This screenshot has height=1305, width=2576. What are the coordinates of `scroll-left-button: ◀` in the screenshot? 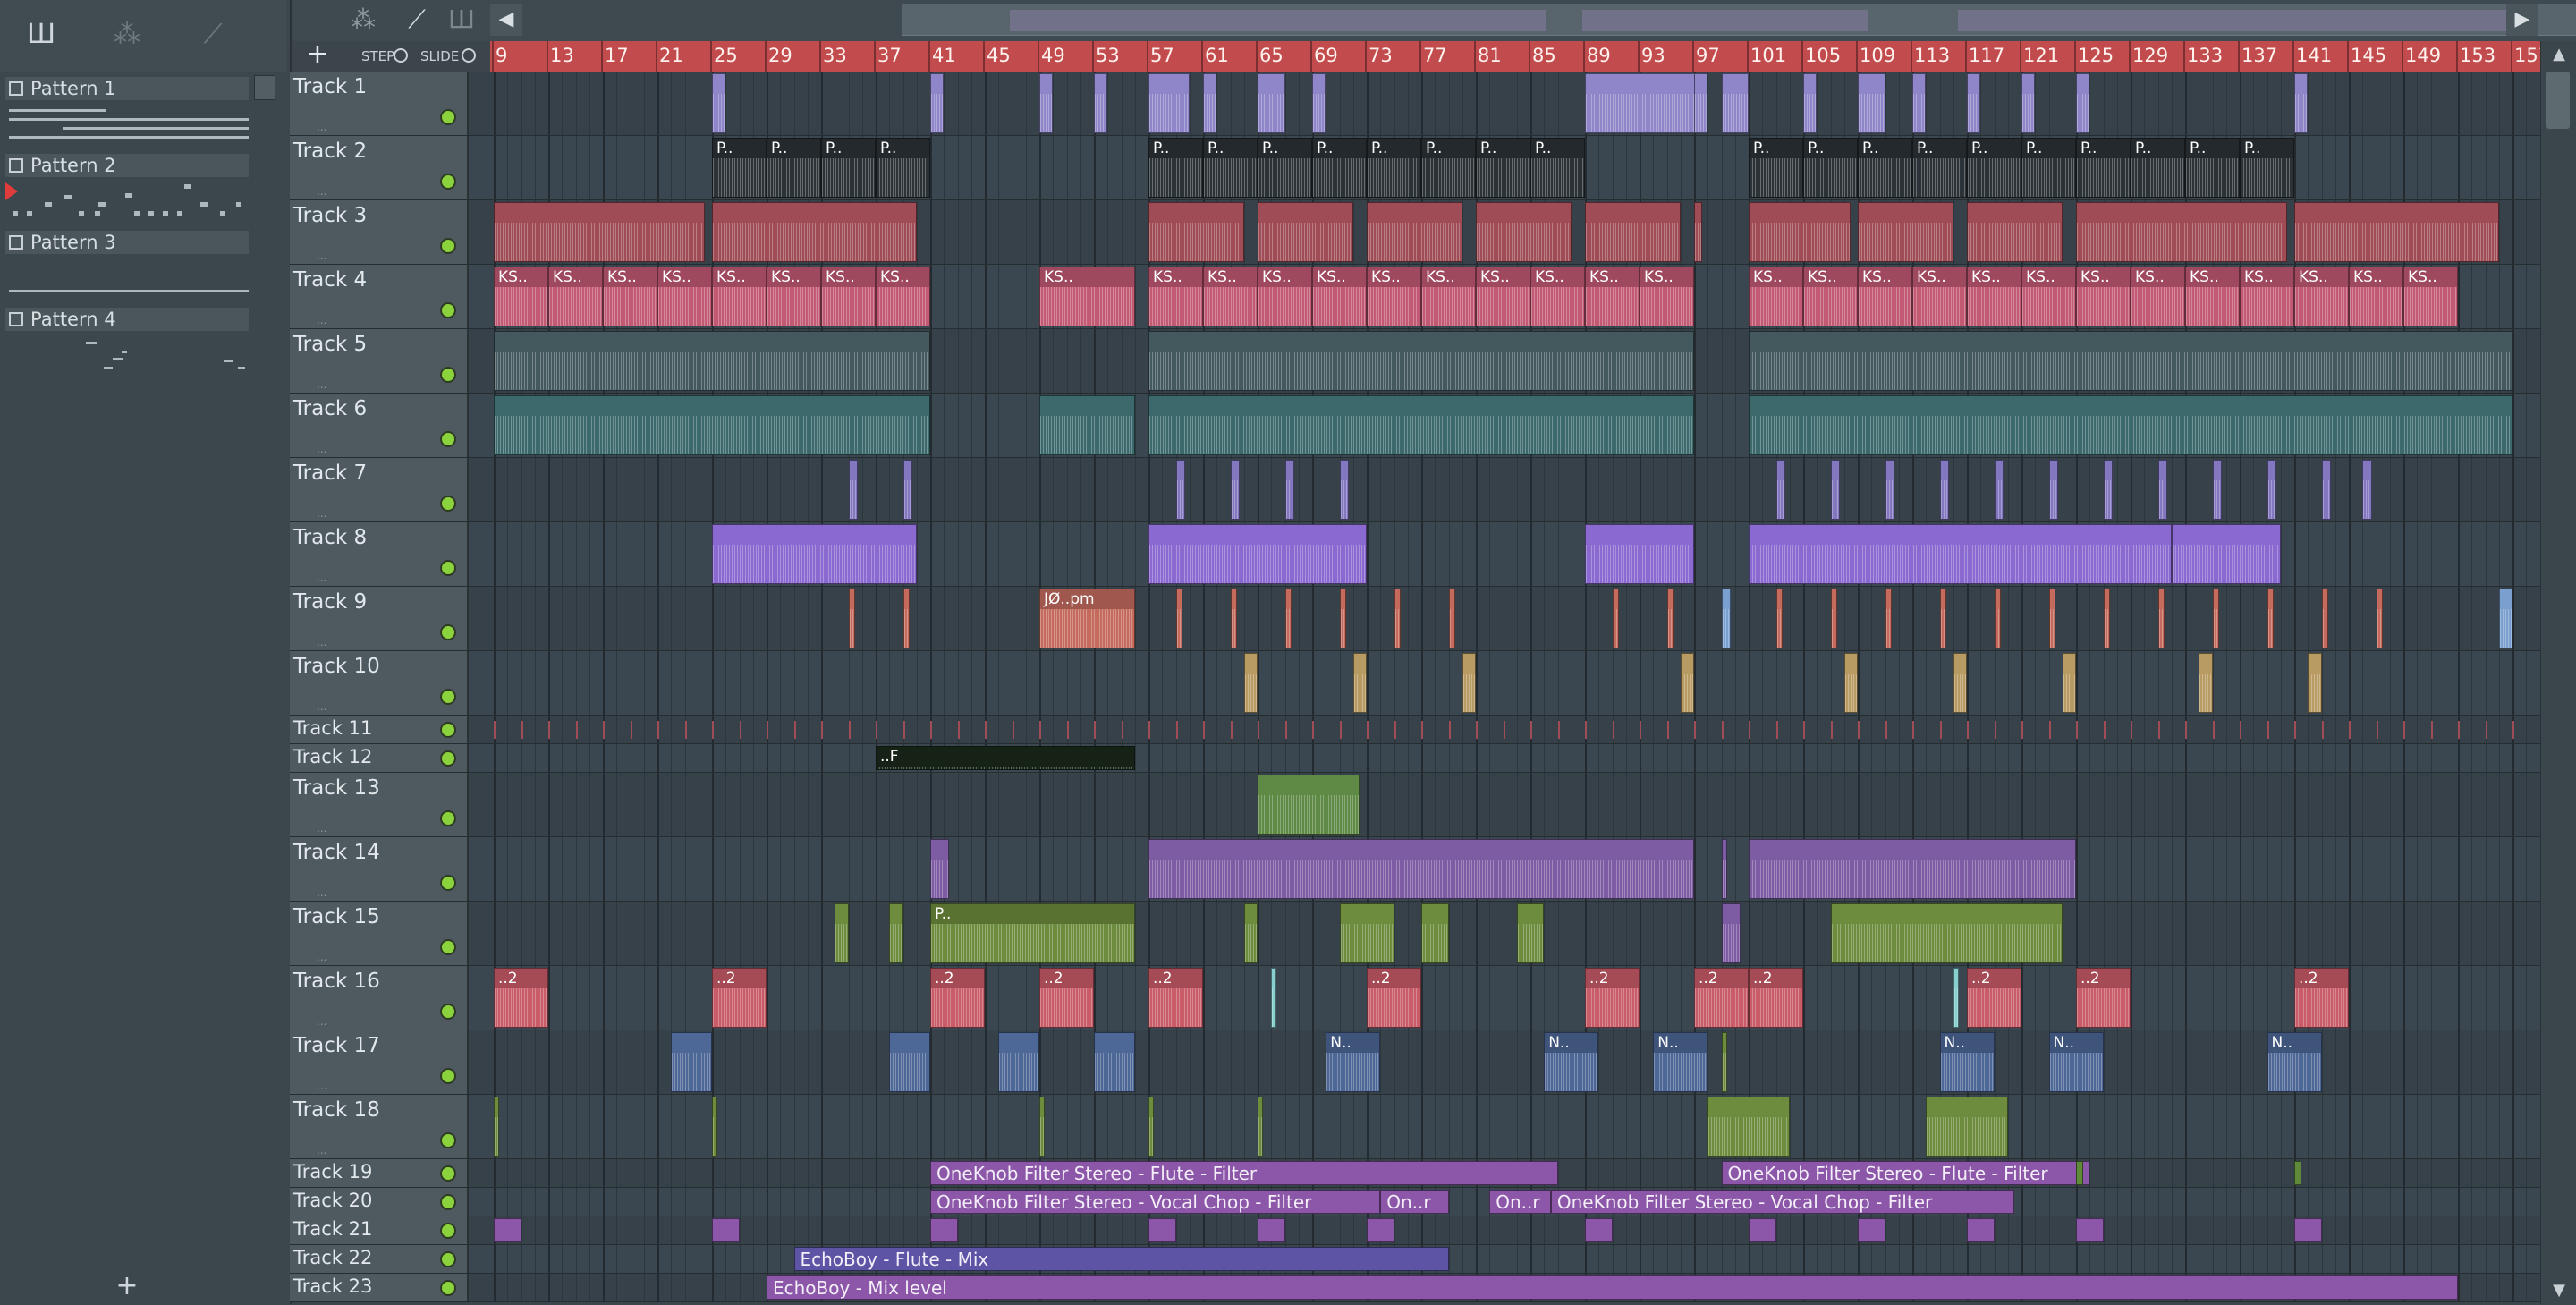 It's located at (506, 20).